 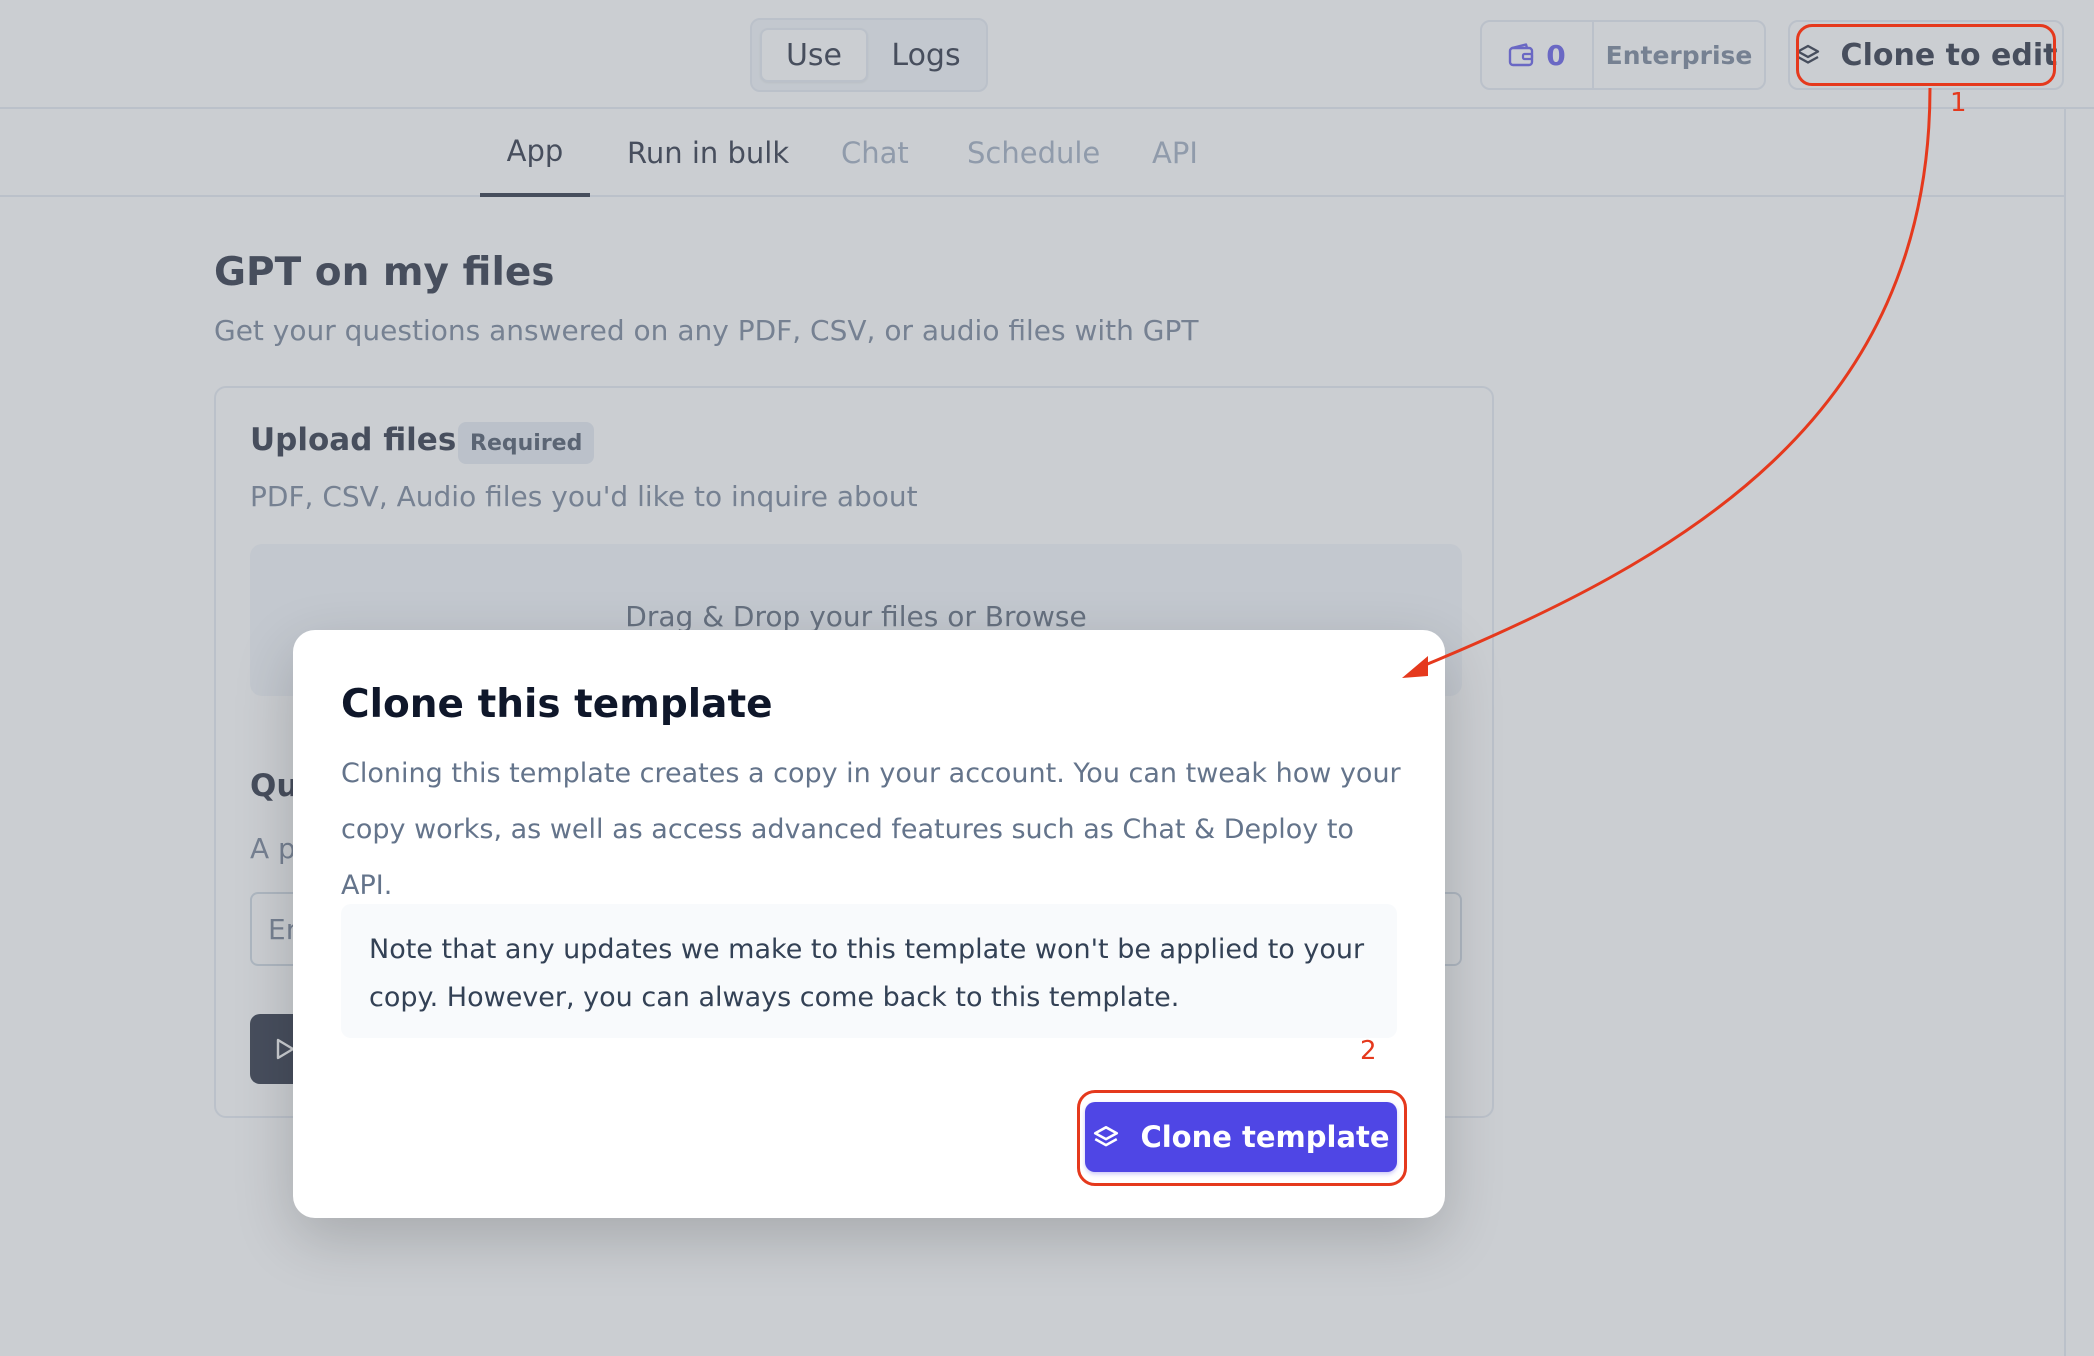 What do you see at coordinates (1958, 103) in the screenshot?
I see `step-marker-1: 1` at bounding box center [1958, 103].